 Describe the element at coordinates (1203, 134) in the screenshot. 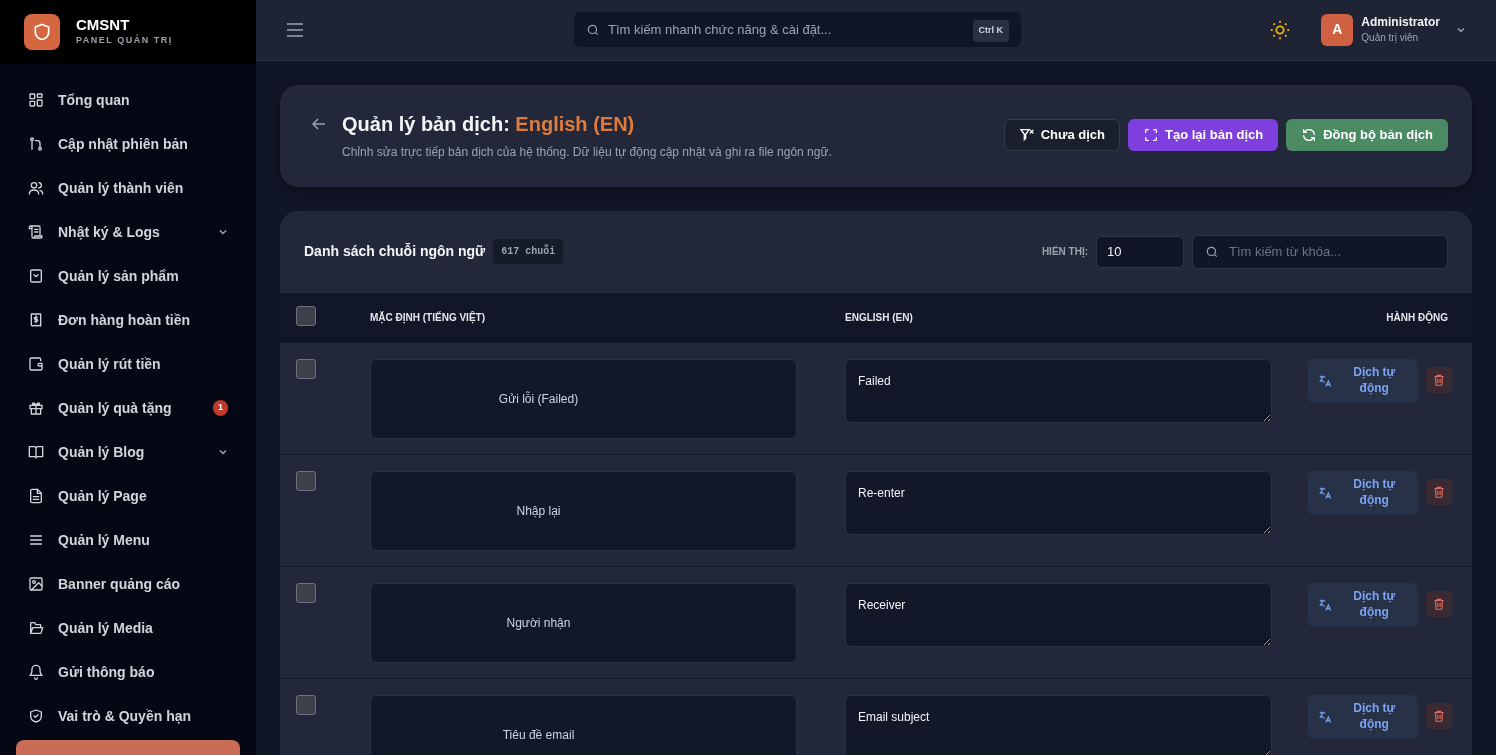

I see `regenerate-button: Tạo lại bản dịch` at that location.